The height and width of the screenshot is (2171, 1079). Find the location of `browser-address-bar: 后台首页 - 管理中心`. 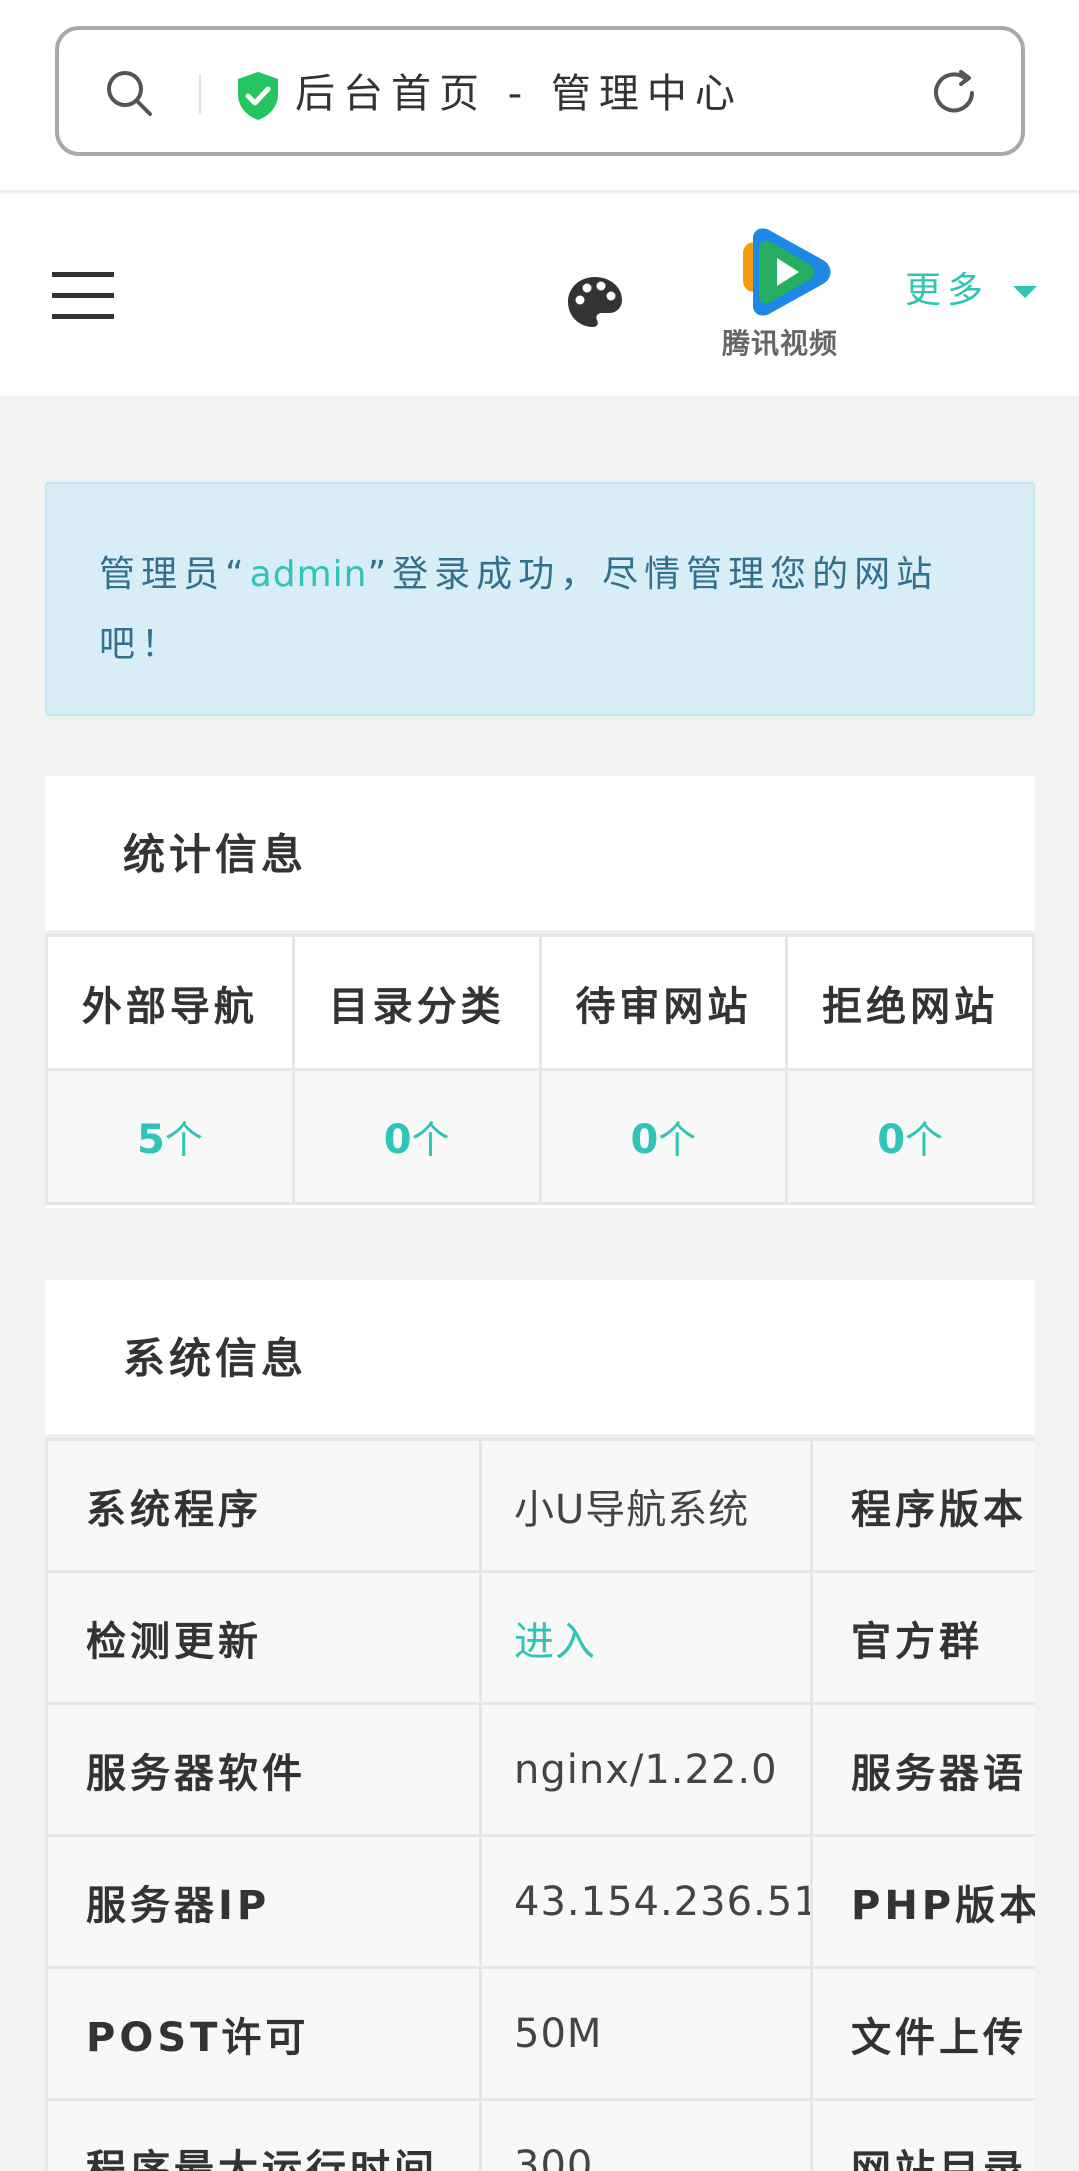

browser-address-bar: 后台首页 - 管理中心 is located at coordinates (539, 96).